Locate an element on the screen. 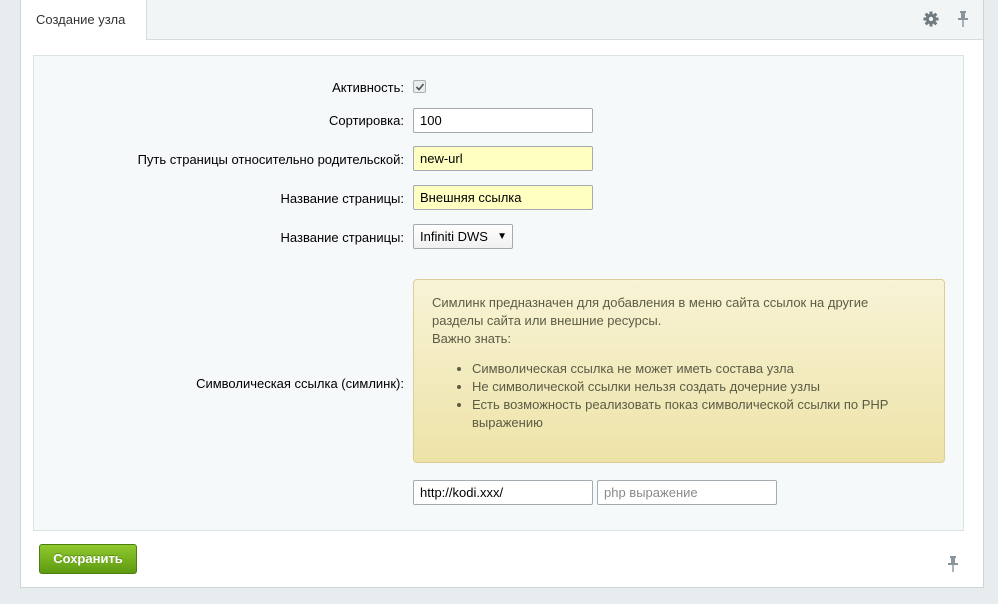  symlink-label: Символическая ссылка (симлинк): is located at coordinates (300, 383).